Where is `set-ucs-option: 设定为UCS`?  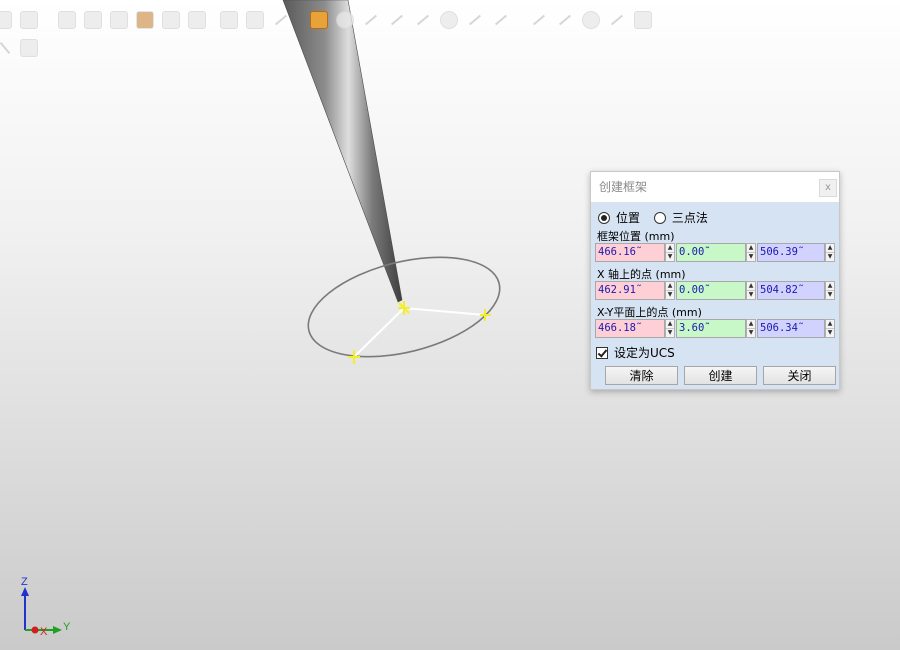
set-ucs-option: 设定为UCS is located at coordinates (635, 352).